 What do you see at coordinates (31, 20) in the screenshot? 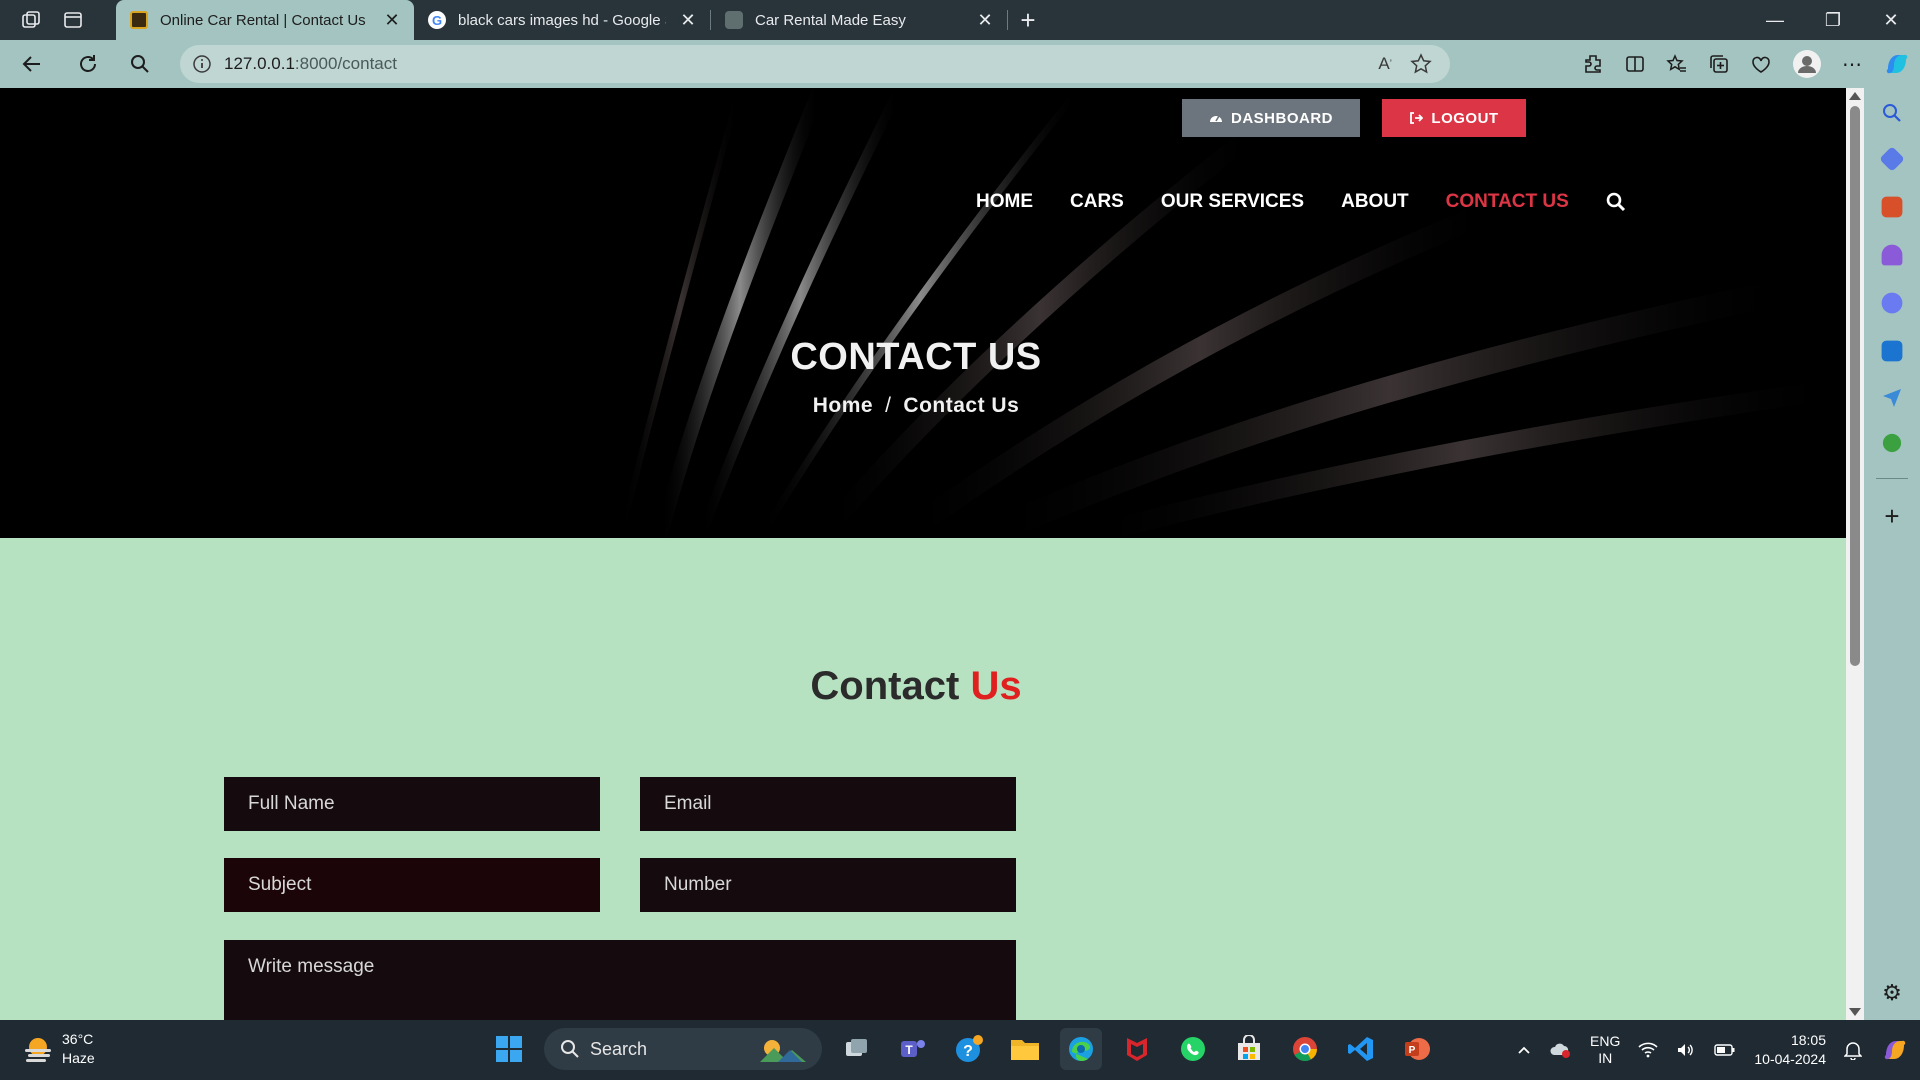
I see `workspaces-icon` at bounding box center [31, 20].